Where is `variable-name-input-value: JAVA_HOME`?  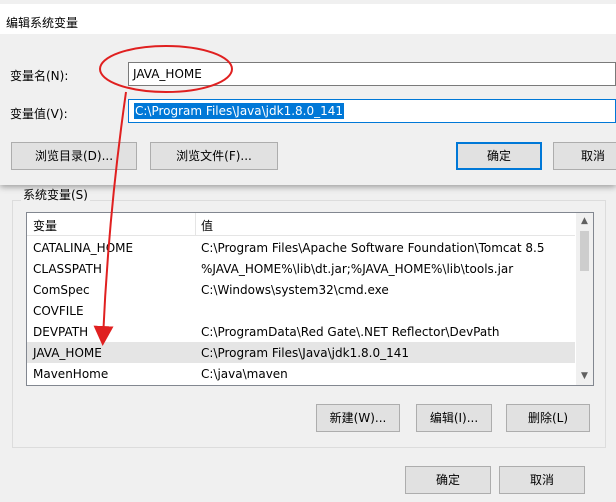 variable-name-input-value: JAVA_HOME is located at coordinates (167, 74).